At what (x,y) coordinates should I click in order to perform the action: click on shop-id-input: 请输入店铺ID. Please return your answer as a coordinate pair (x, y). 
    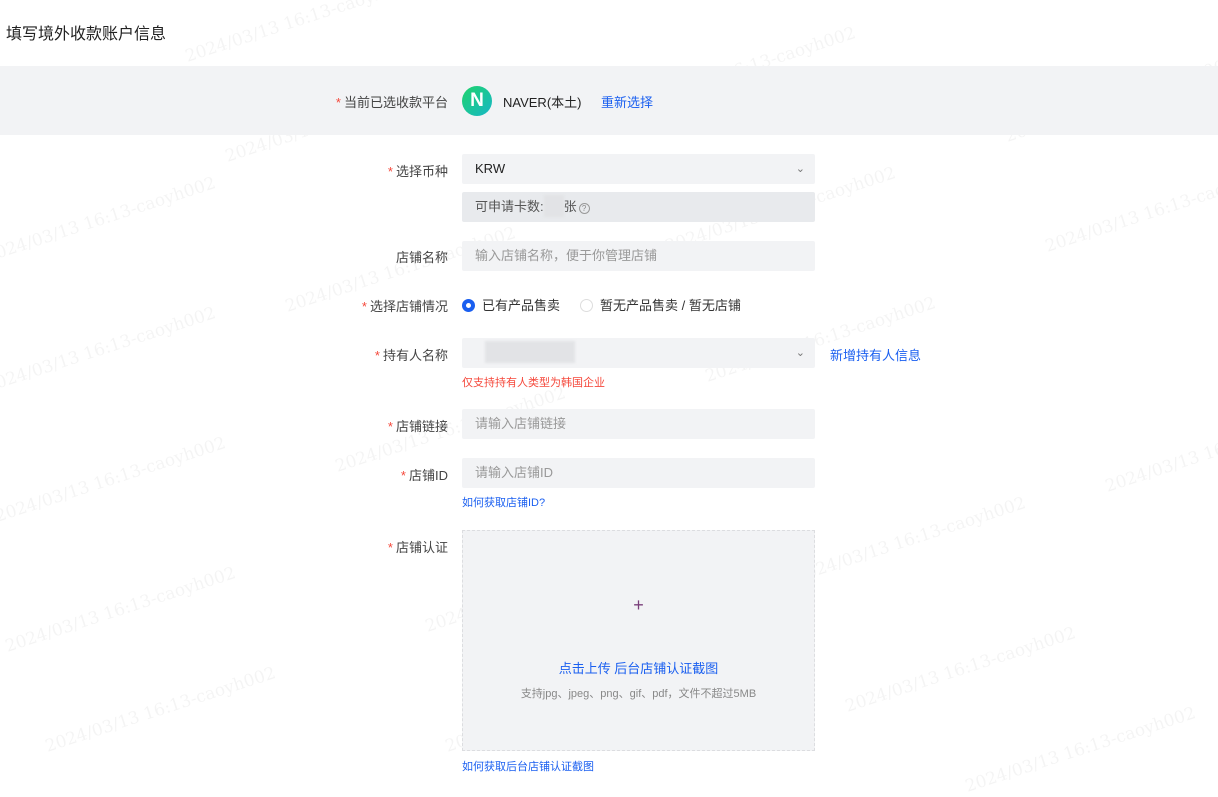
    Looking at the image, I should click on (638, 473).